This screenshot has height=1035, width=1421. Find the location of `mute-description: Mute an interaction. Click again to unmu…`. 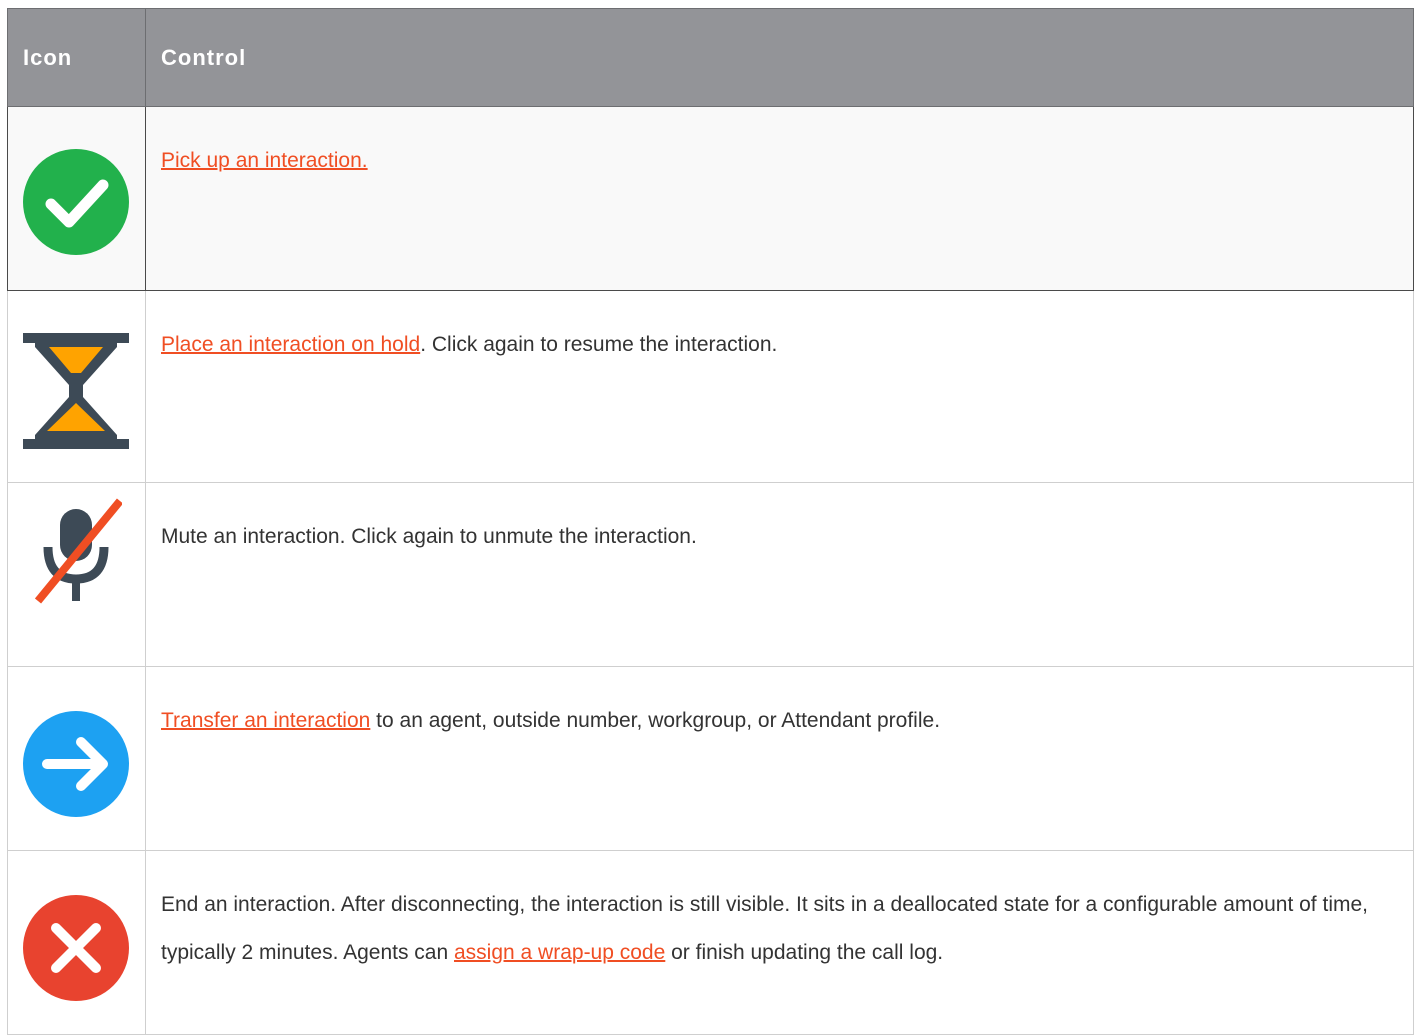

mute-description: Mute an interaction. Click again to unmu… is located at coordinates (429, 536).